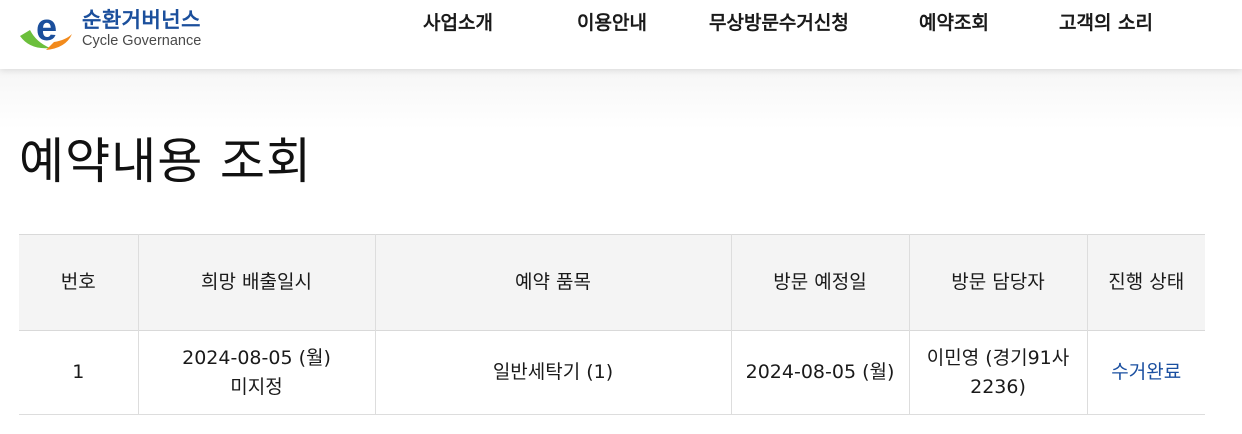 The height and width of the screenshot is (434, 1242). What do you see at coordinates (166, 161) in the screenshot?
I see `page-title: 예약내용 조회` at bounding box center [166, 161].